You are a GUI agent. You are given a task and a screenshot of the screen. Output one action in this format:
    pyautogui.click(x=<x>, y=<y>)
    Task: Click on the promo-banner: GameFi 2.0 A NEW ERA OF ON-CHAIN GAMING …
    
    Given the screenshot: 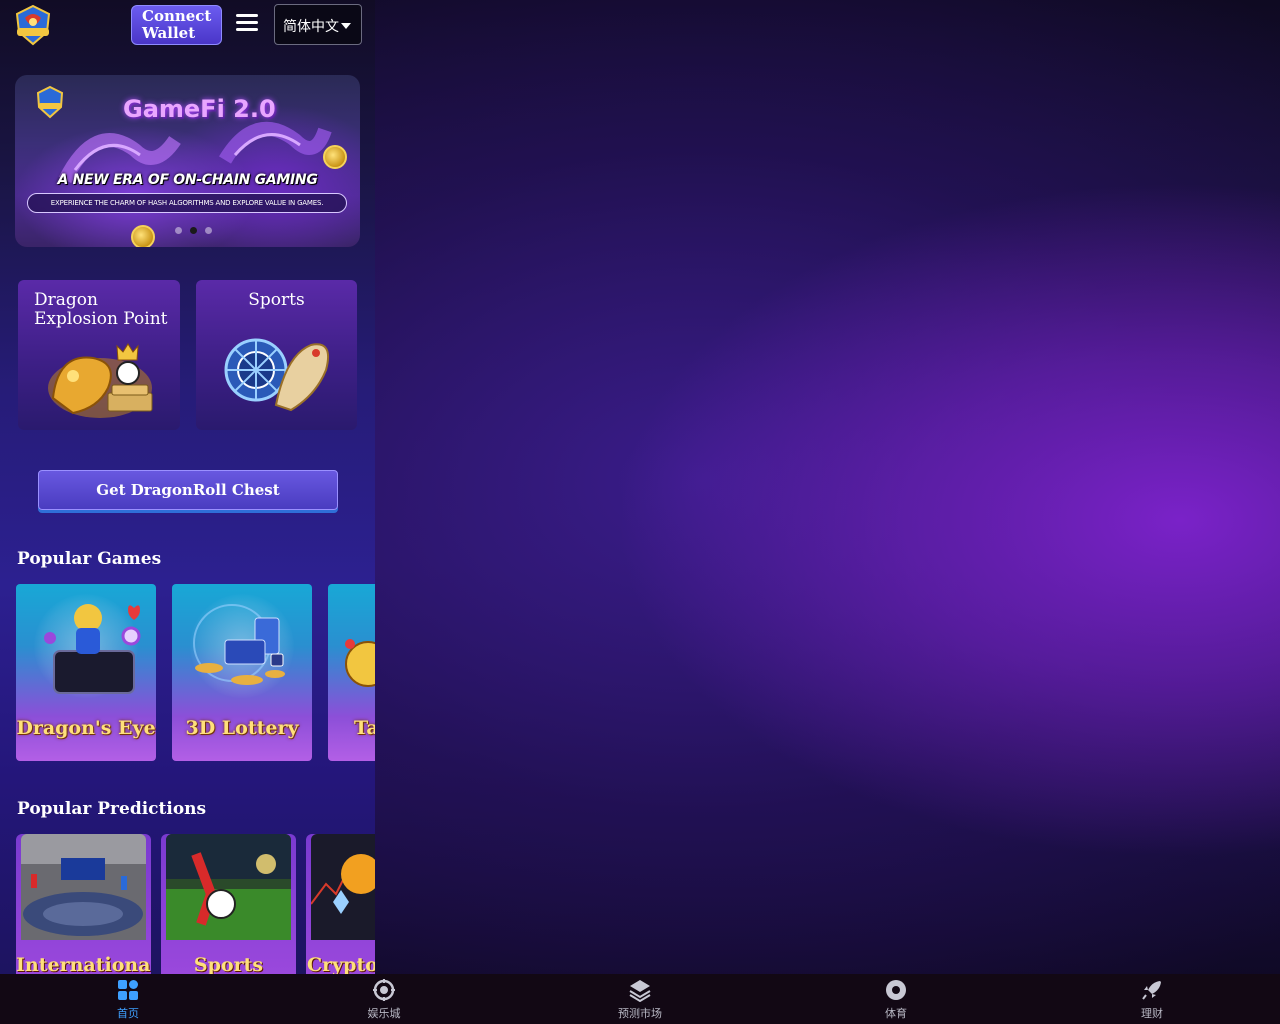 What is the action you would take?
    pyautogui.click(x=187, y=161)
    